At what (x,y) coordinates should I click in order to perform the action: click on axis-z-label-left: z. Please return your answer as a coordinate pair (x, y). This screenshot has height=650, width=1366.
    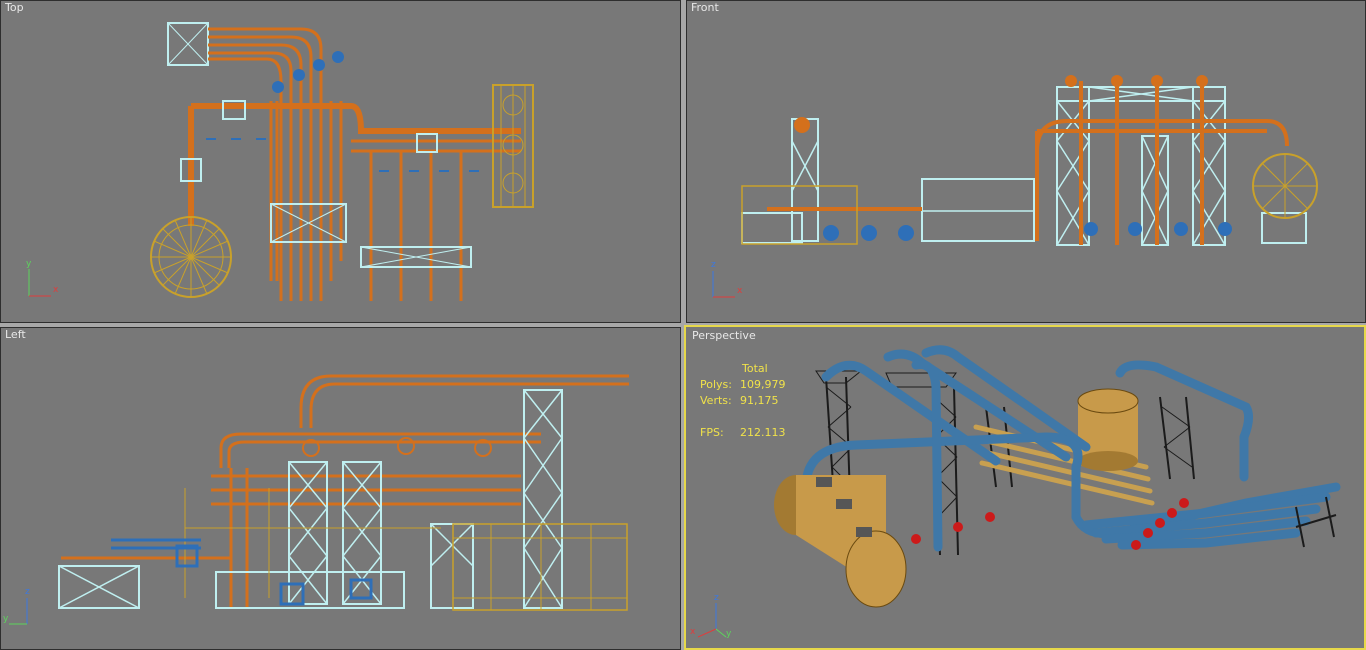
    Looking at the image, I should click on (27, 592).